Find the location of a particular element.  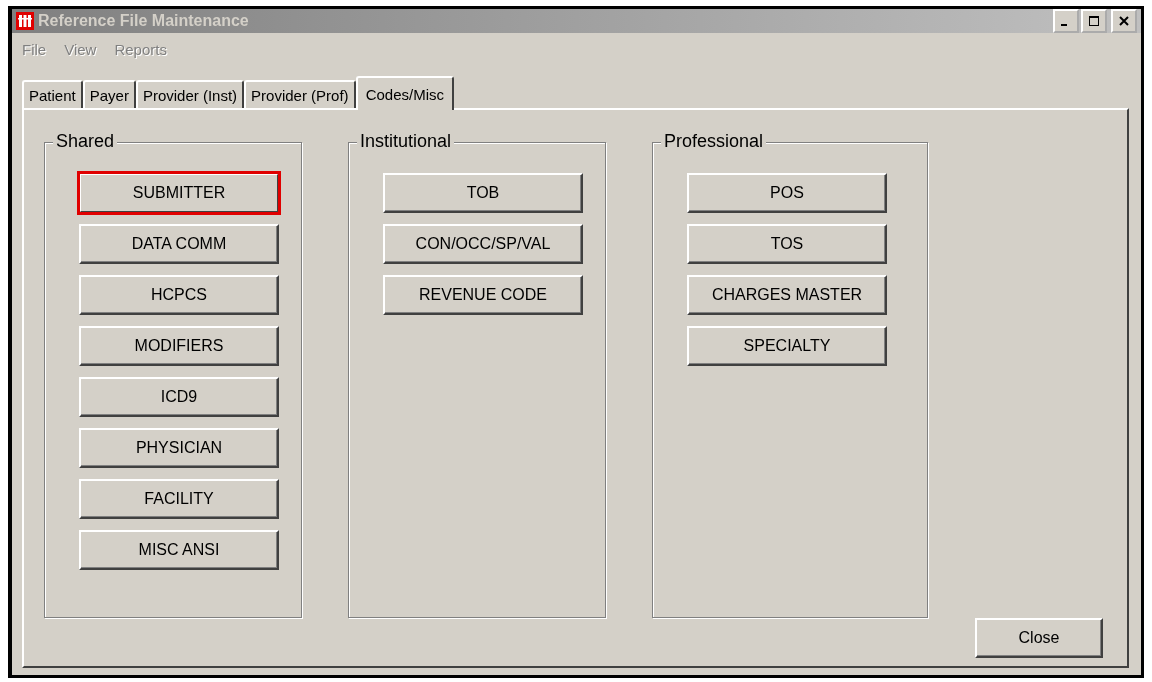

code-button: SPECIALTY is located at coordinates (787, 346).